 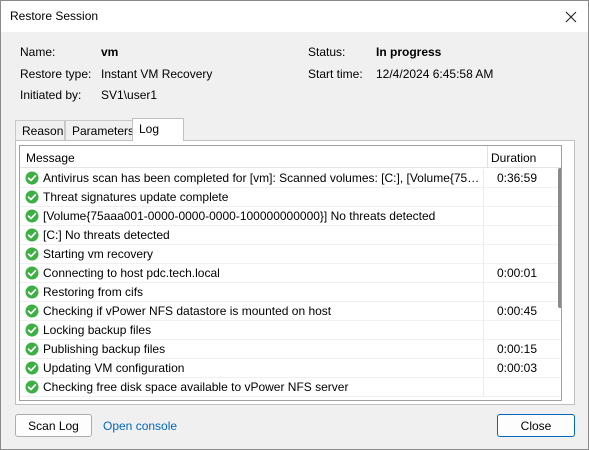 What do you see at coordinates (290, 235) in the screenshot?
I see `log-row: [C:] No threats detected` at bounding box center [290, 235].